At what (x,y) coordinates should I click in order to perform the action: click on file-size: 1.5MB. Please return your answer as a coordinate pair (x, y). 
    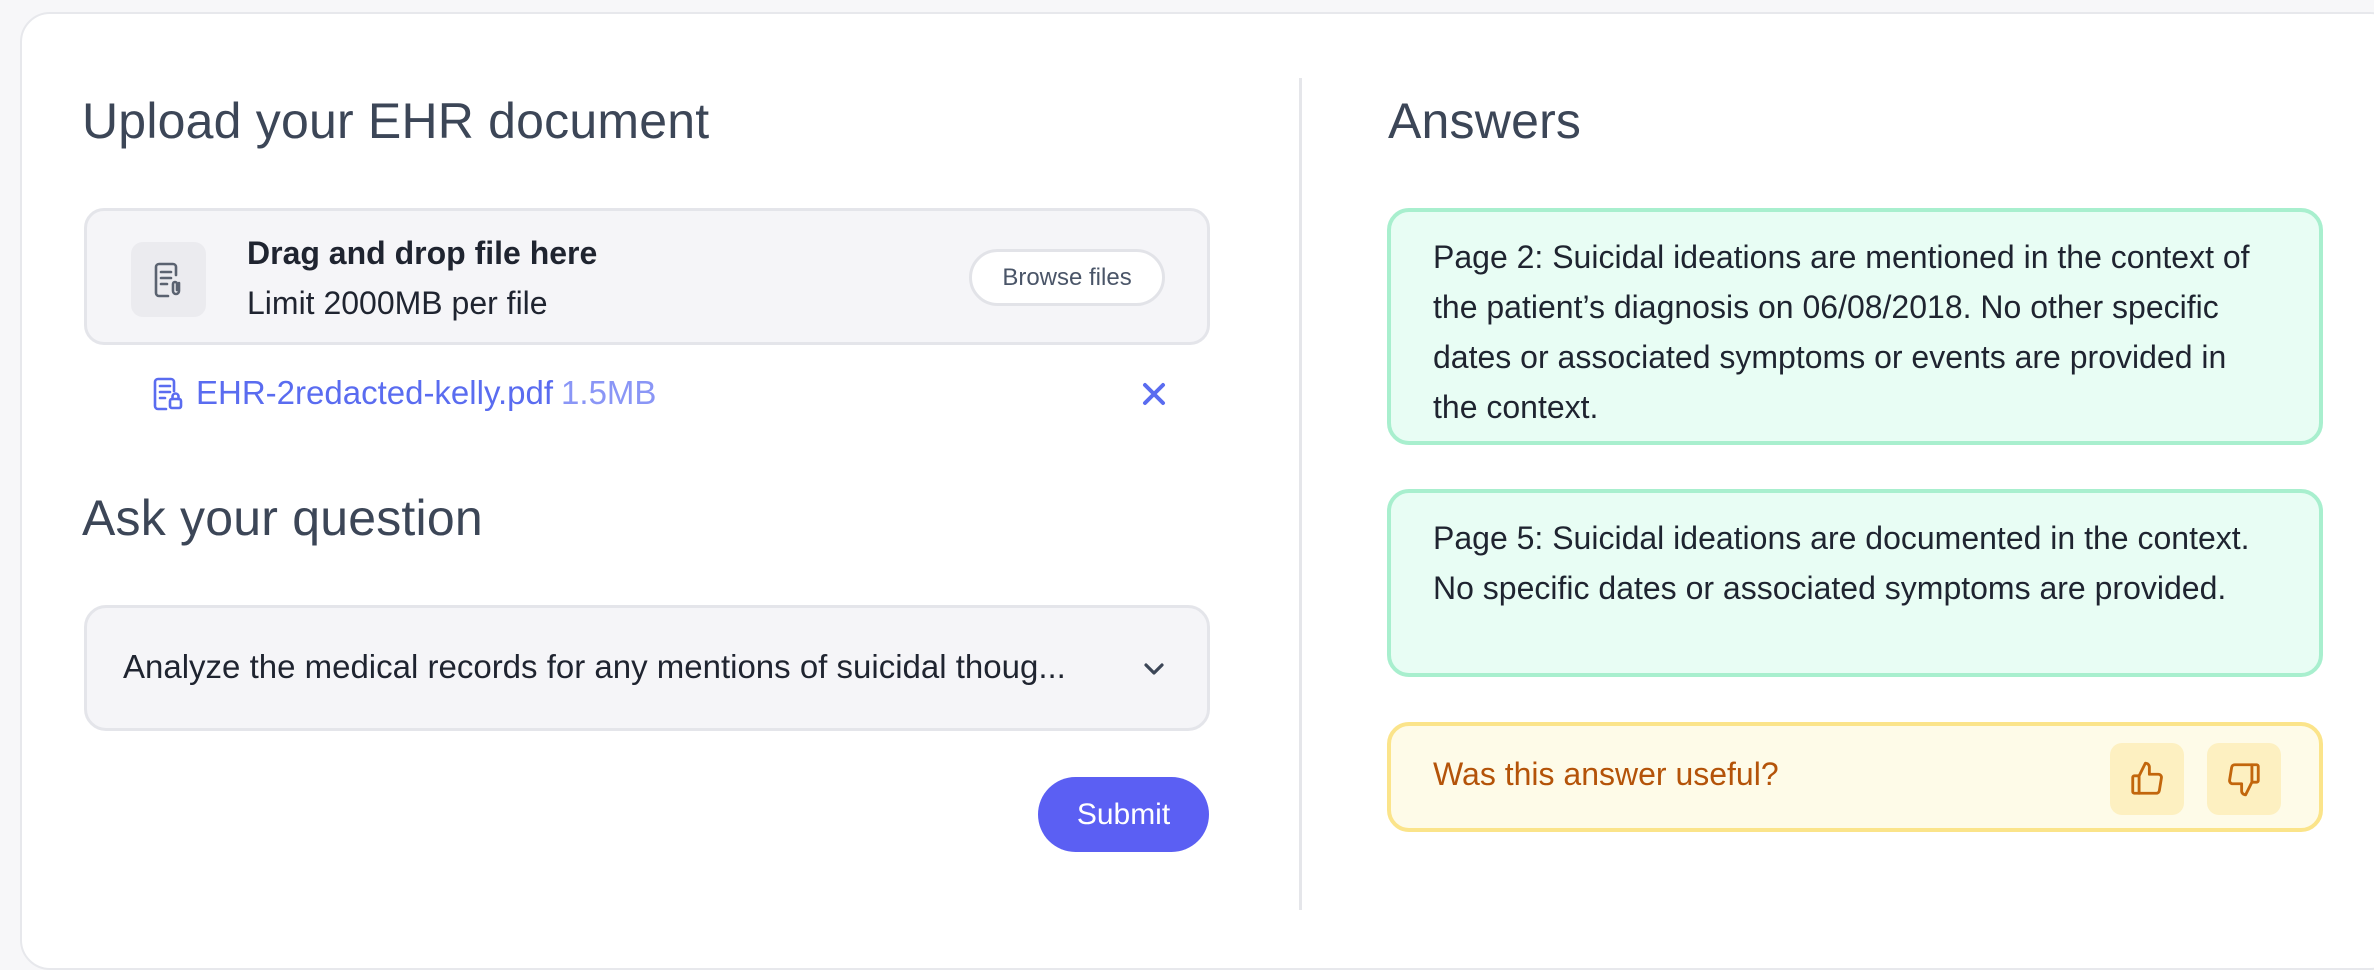
    Looking at the image, I should click on (609, 392).